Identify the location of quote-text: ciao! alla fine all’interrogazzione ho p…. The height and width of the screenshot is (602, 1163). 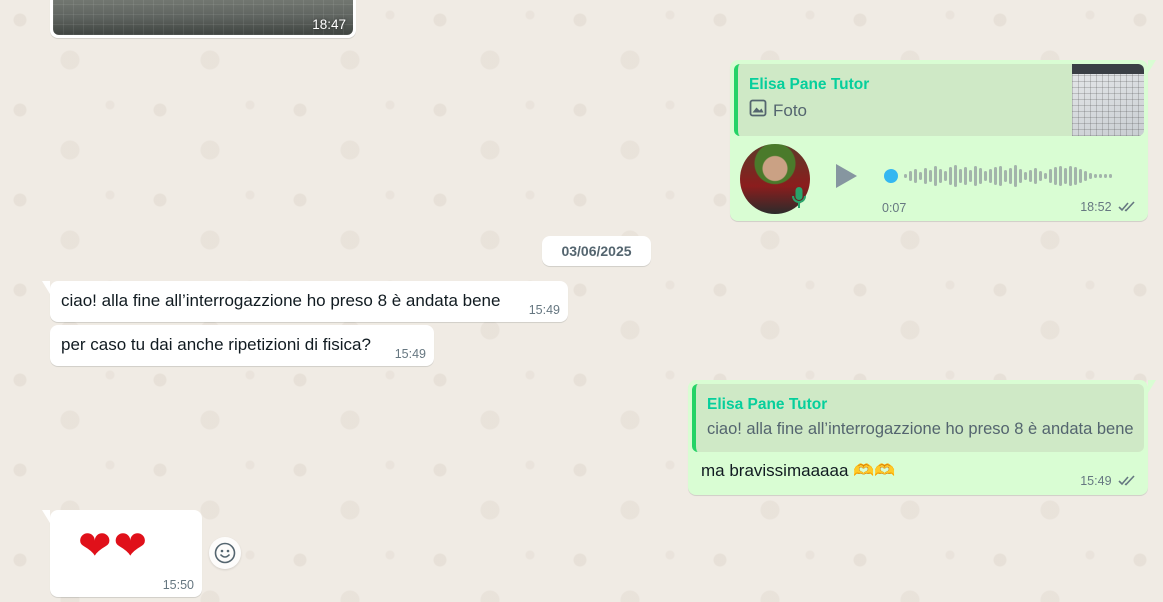
(920, 429).